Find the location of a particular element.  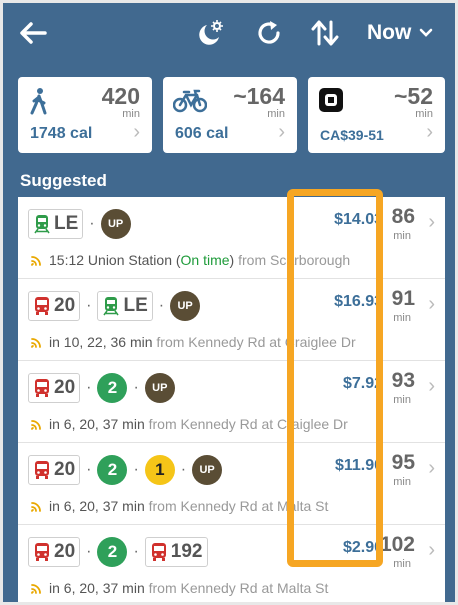

night-mode-icon is located at coordinates (209, 33).